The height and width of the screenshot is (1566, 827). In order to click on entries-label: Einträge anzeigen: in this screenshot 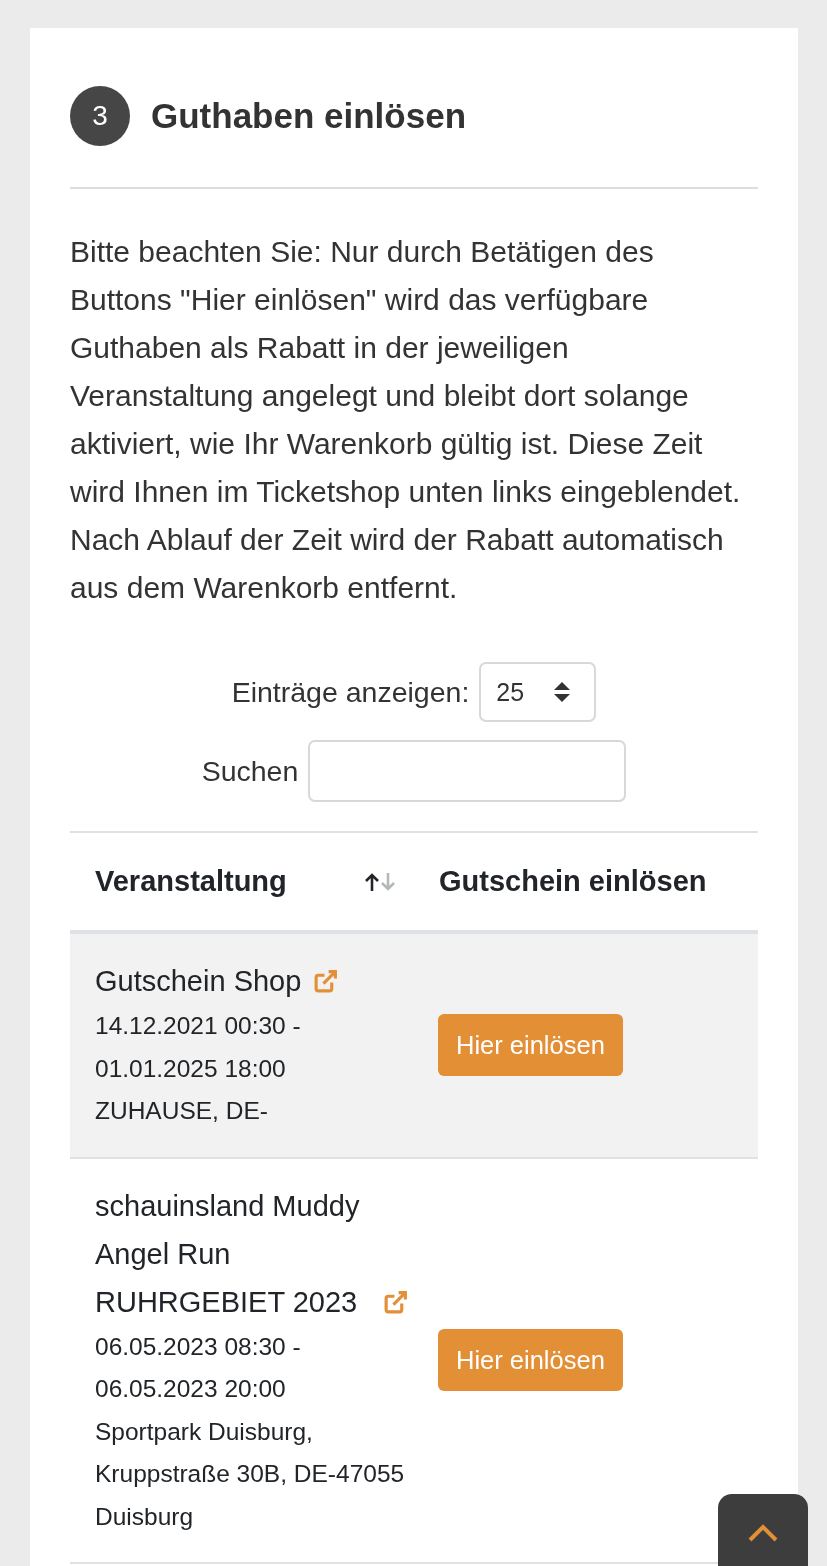, I will do `click(350, 692)`.